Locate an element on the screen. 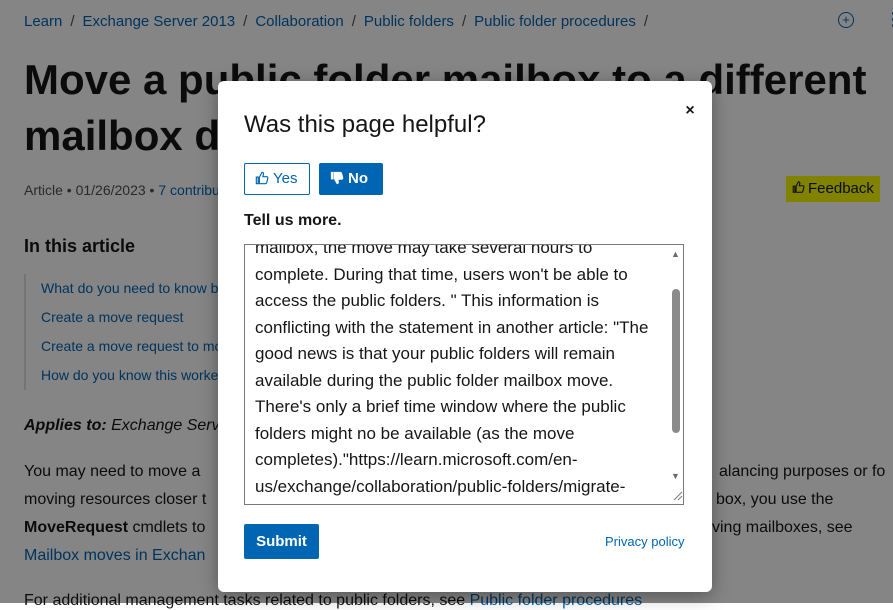 This screenshot has width=893, height=610. scroll-down-arrow-icon: ▼ is located at coordinates (675, 476).